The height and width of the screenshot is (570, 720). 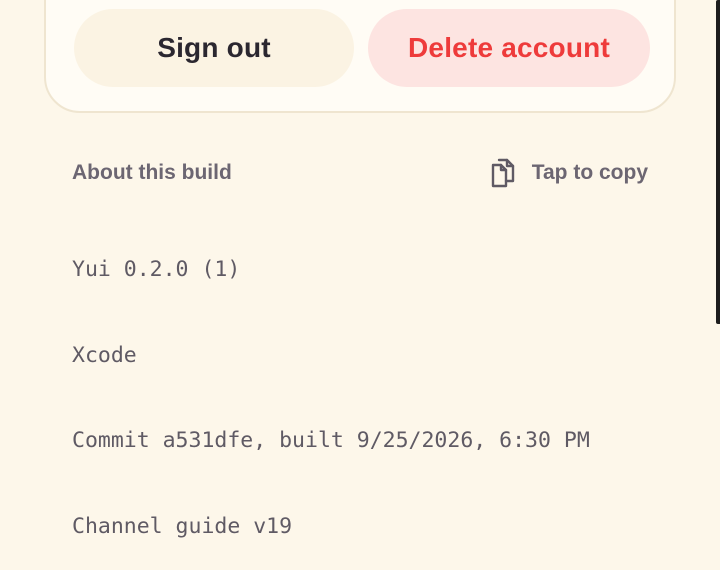 I want to click on build-commit-line: Commit a531dfe, built 9/25/2026, 6:30 PM, so click(x=331, y=440).